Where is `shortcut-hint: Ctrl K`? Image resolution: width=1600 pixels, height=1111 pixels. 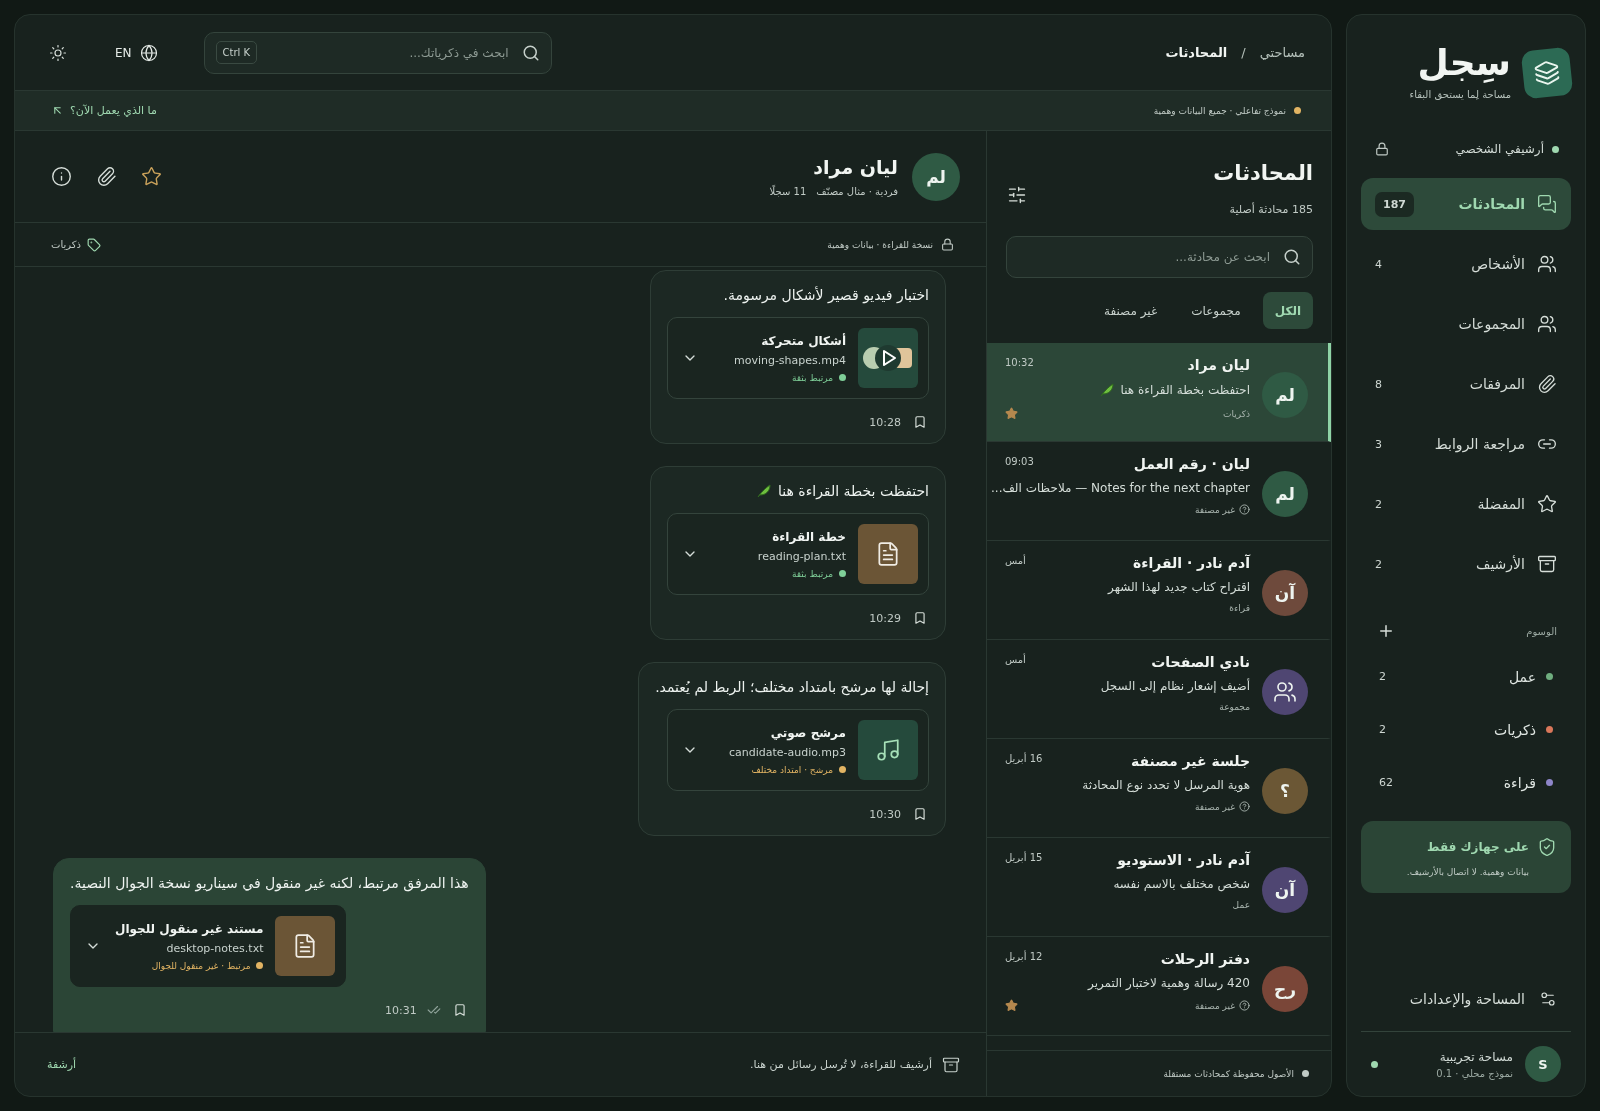 shortcut-hint: Ctrl K is located at coordinates (236, 52).